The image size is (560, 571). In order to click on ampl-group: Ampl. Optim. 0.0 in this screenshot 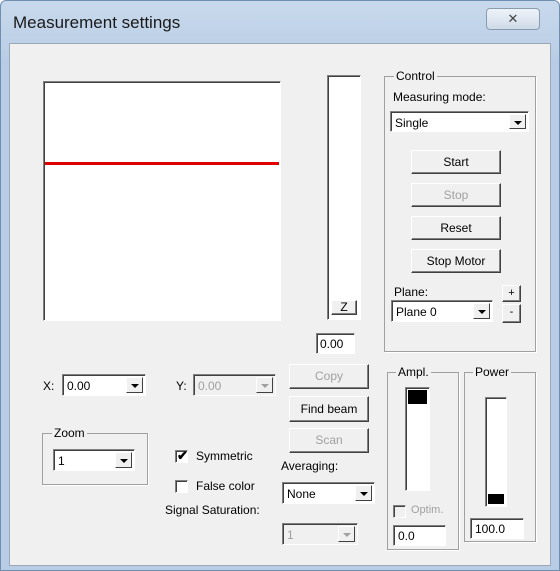, I will do `click(423, 457)`.